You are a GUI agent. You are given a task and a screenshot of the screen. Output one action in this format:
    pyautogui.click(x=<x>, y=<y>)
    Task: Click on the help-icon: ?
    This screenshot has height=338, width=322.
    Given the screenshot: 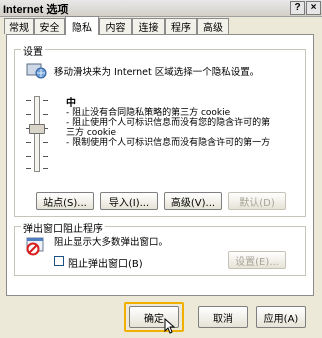 What is the action you would take?
    pyautogui.click(x=297, y=7)
    